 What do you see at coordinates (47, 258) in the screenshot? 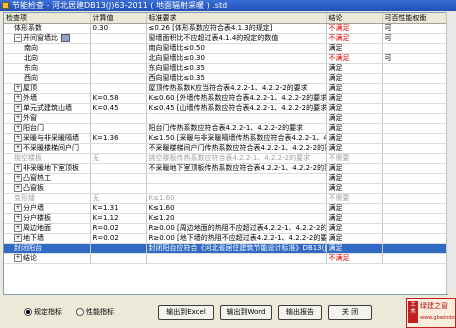
I see `check-item-cell: + 结论` at bounding box center [47, 258].